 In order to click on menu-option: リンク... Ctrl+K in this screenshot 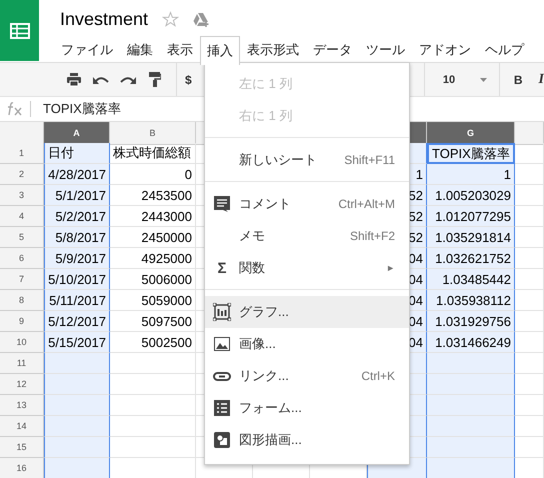, I will do `click(307, 376)`.